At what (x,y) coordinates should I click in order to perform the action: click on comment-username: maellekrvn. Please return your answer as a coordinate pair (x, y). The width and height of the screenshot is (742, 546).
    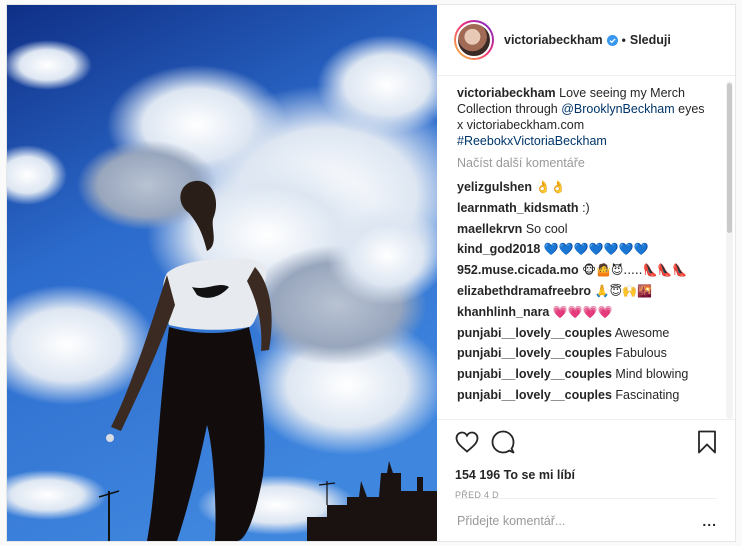
    Looking at the image, I should click on (489, 229).